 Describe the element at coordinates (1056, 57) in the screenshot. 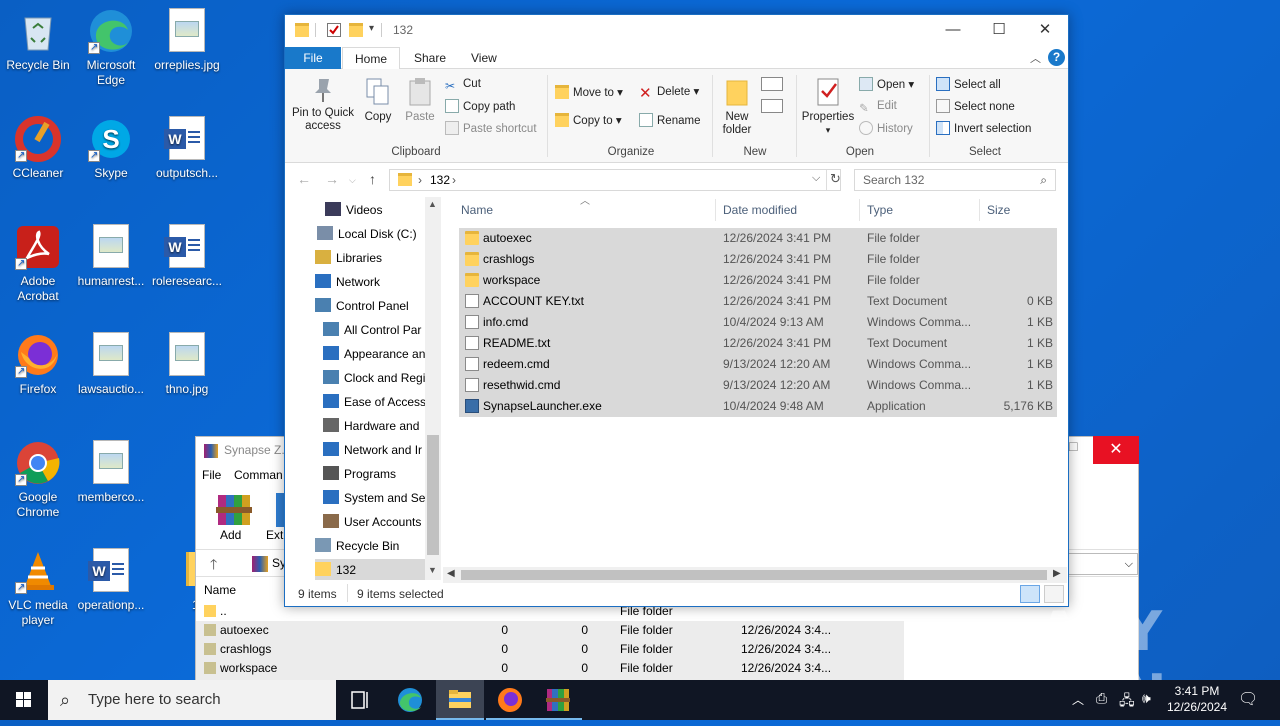

I see `help-icon: ?` at that location.